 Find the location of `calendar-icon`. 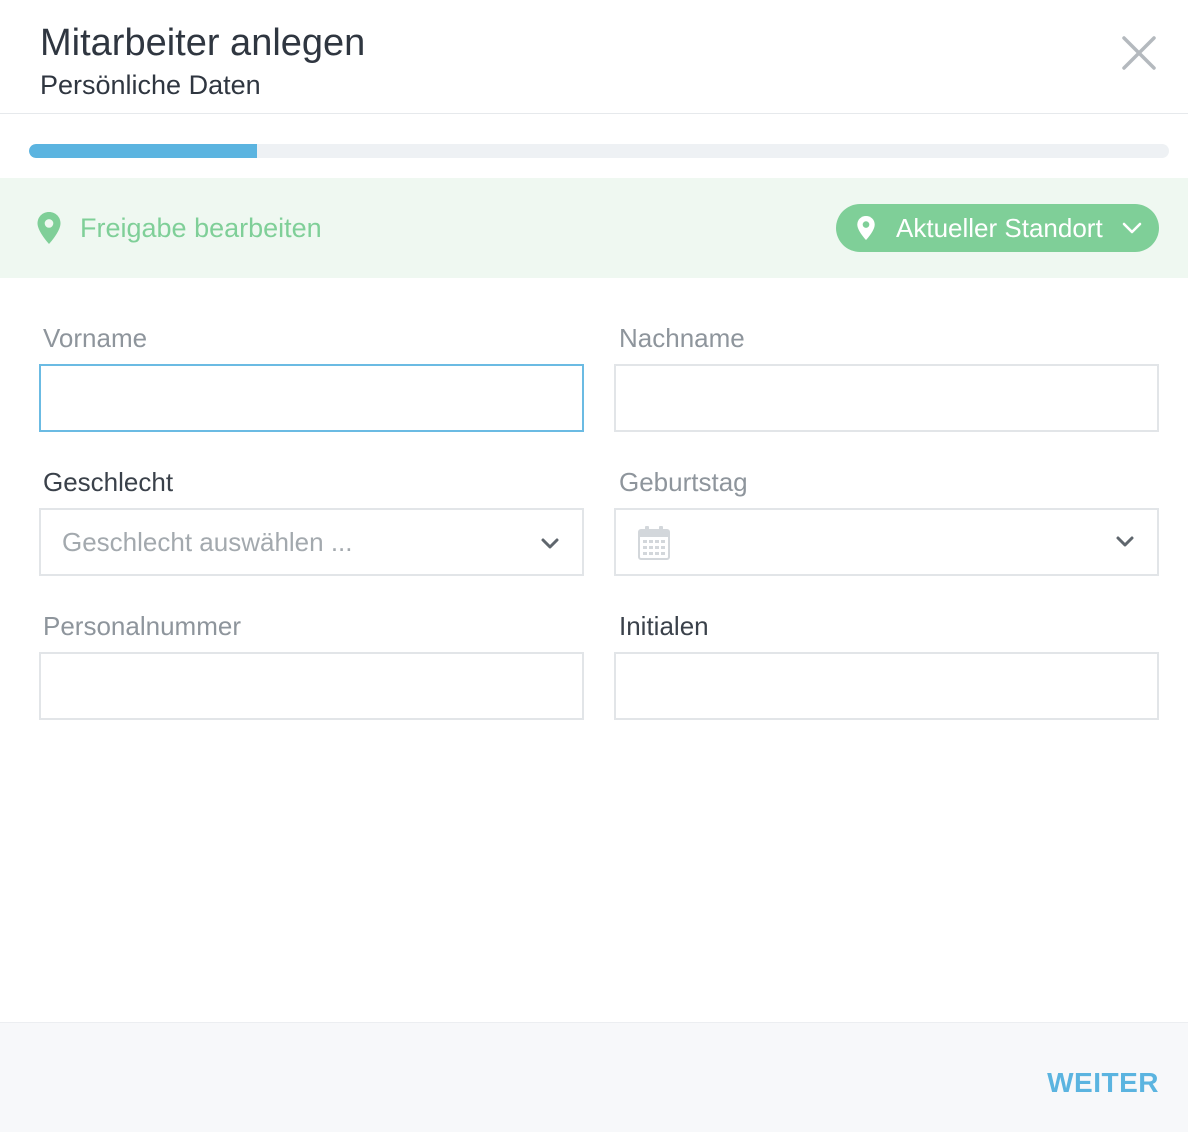

calendar-icon is located at coordinates (654, 543).